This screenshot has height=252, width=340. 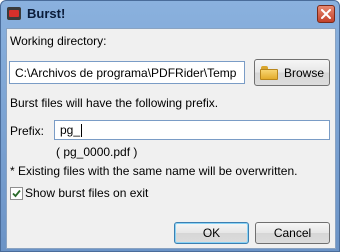 I want to click on prefix-input: pg_, so click(x=192, y=130).